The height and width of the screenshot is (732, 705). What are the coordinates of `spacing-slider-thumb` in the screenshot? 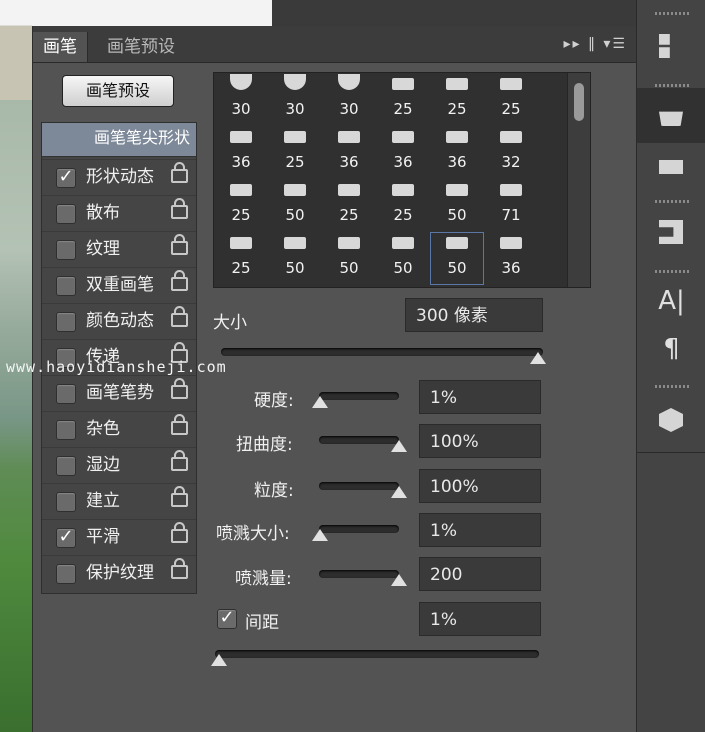 It's located at (219, 660).